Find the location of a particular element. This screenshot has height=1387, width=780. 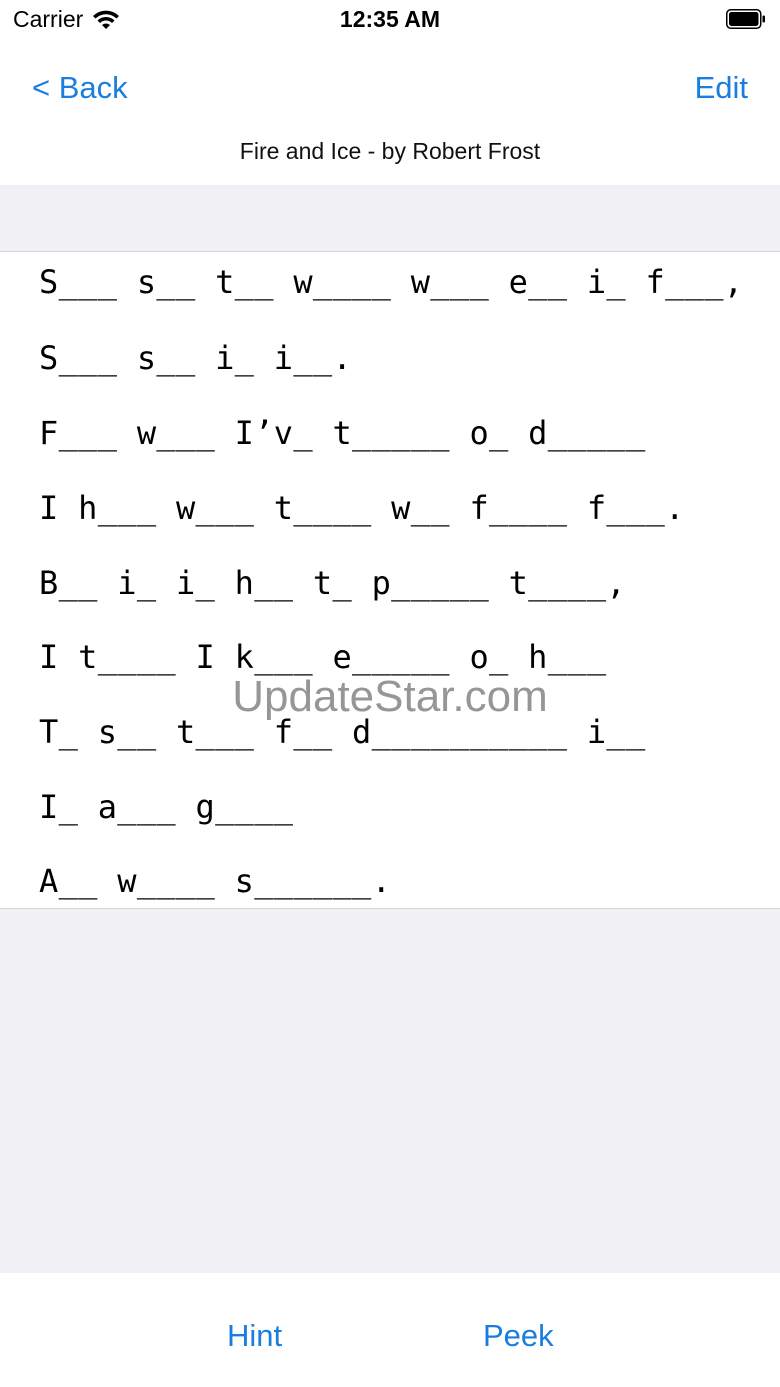

poem-line: A__ w____ s______. is located at coordinates (215, 881).